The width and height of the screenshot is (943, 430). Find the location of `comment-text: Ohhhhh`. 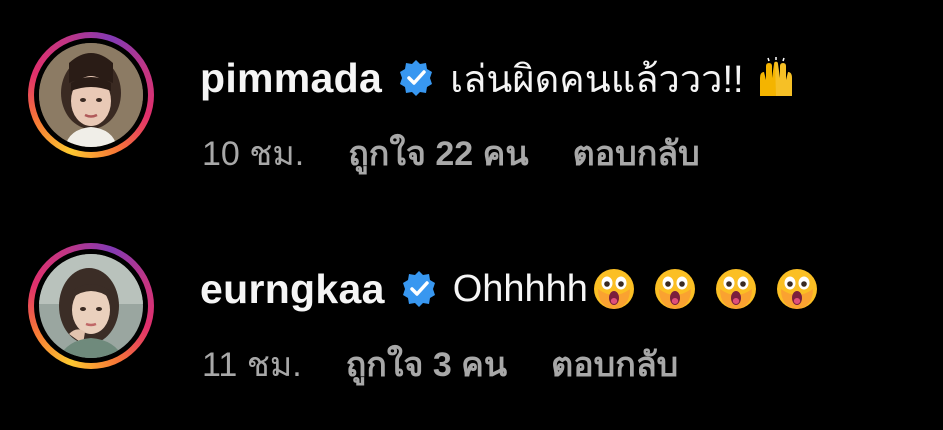

comment-text: Ohhhhh is located at coordinates (520, 288).